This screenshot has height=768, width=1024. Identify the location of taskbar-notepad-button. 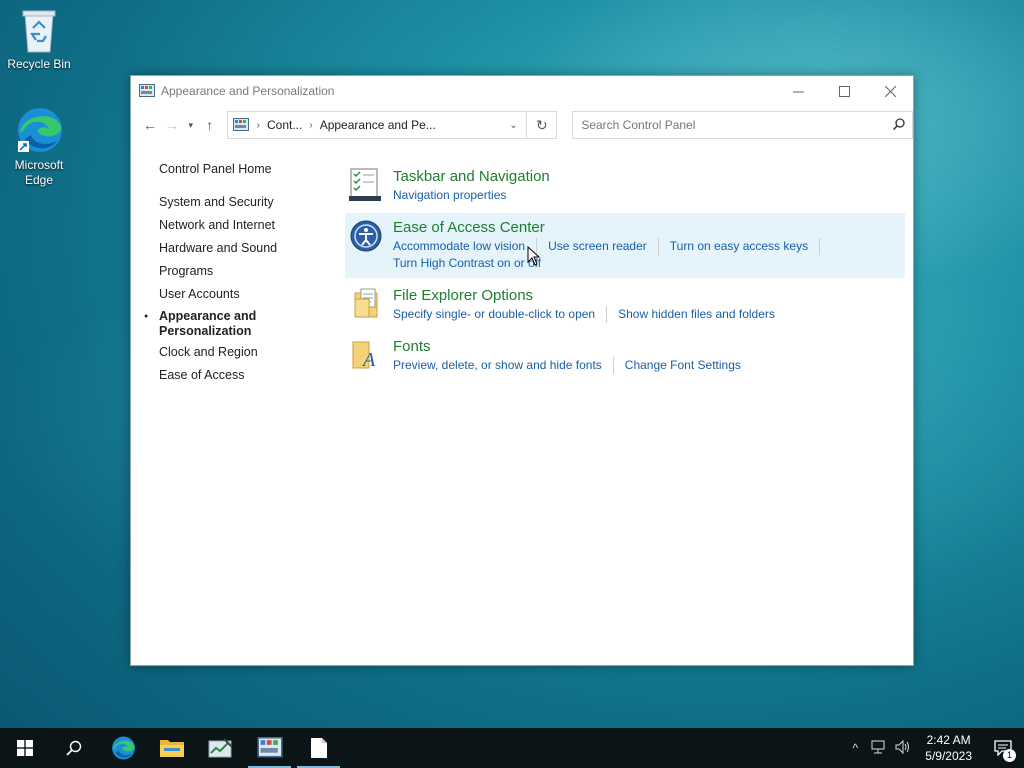
(318, 748).